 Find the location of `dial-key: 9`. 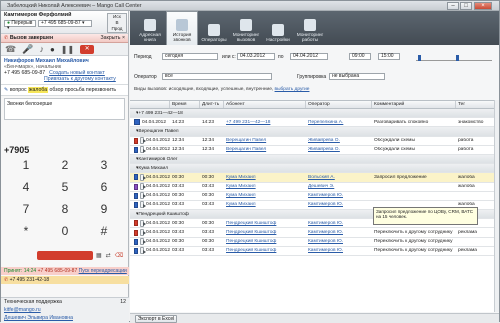

dial-key: 9 is located at coordinates (104, 209).